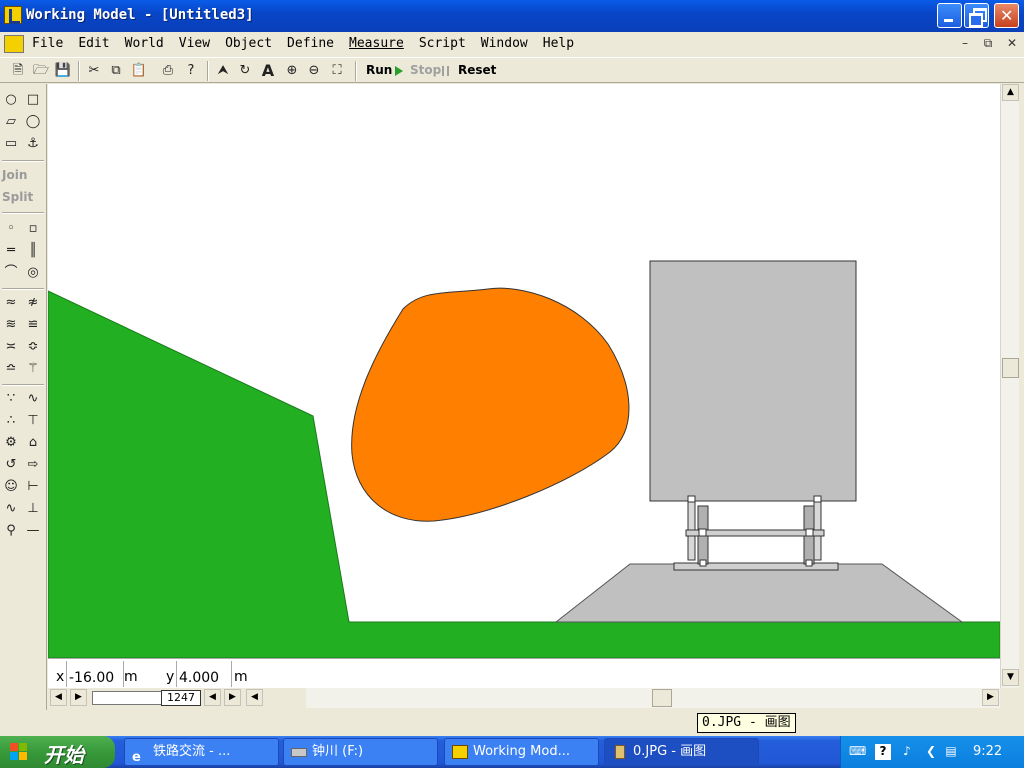  What do you see at coordinates (702, 532) in the screenshot?
I see `left-axle-pin` at bounding box center [702, 532].